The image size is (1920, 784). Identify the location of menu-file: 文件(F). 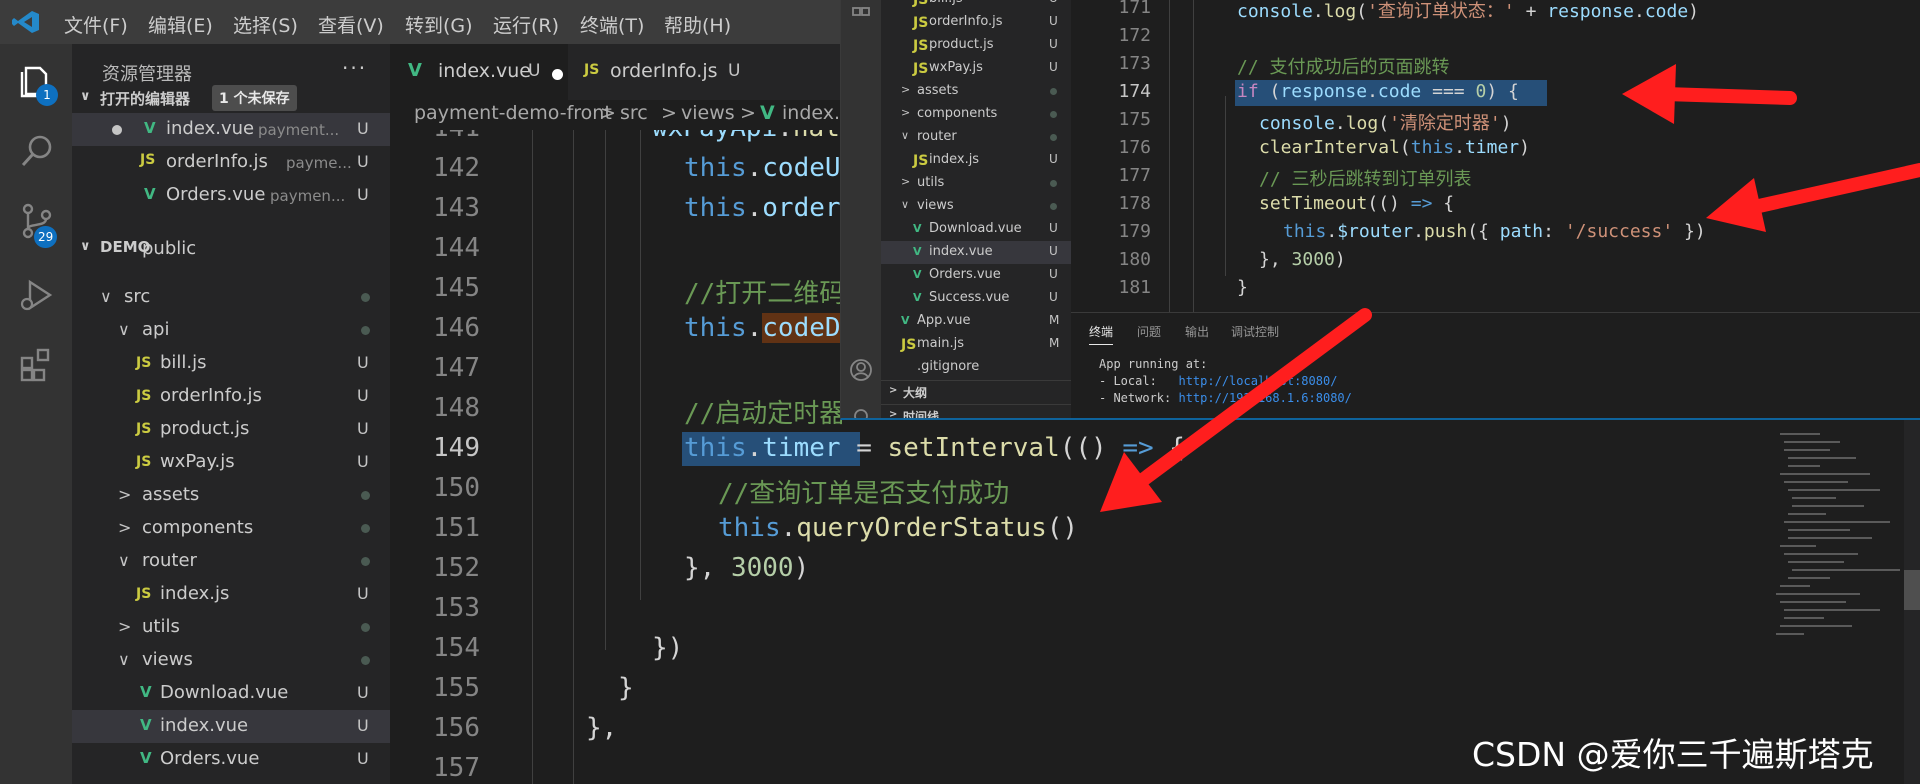
(96, 24).